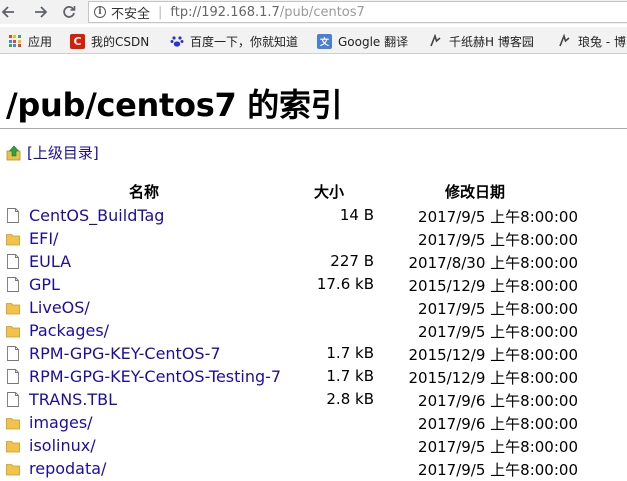 This screenshot has width=627, height=481. I want to click on file-link: CentOS_BuildTag, so click(96, 215).